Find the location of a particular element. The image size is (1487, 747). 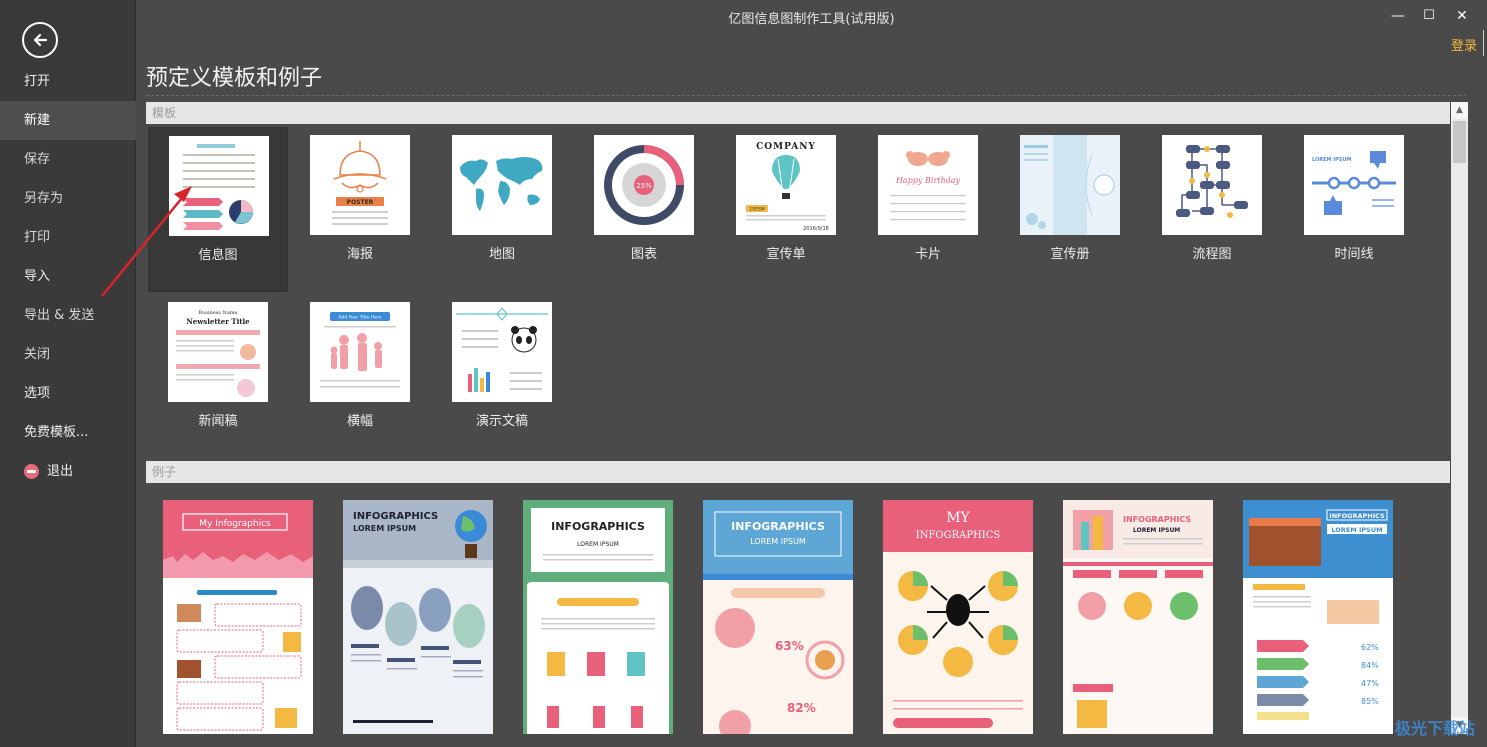

example-4-title: INFOGRAPHICS is located at coordinates (778, 526).